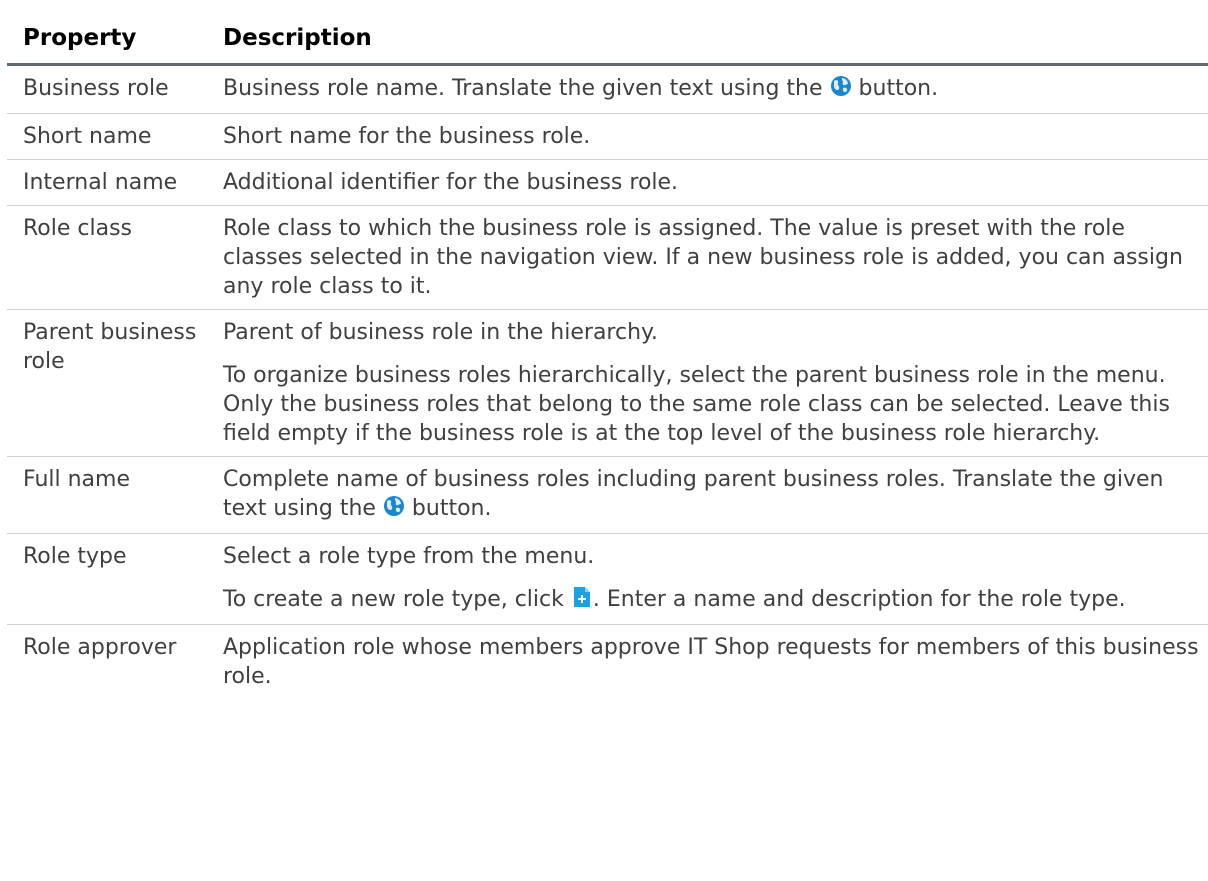 The height and width of the screenshot is (881, 1208). Describe the element at coordinates (110, 89) in the screenshot. I see `property-cell: Business role` at that location.